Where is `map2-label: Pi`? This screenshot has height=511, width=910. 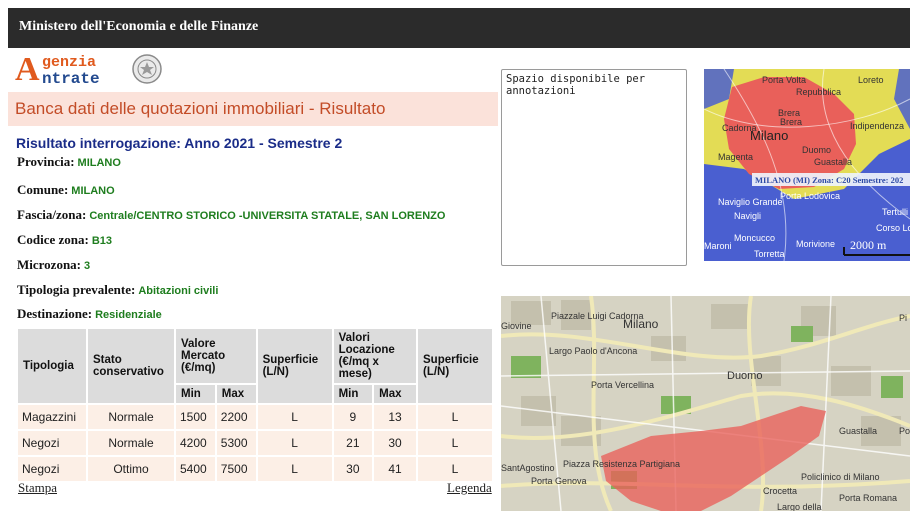 map2-label: Pi is located at coordinates (903, 318).